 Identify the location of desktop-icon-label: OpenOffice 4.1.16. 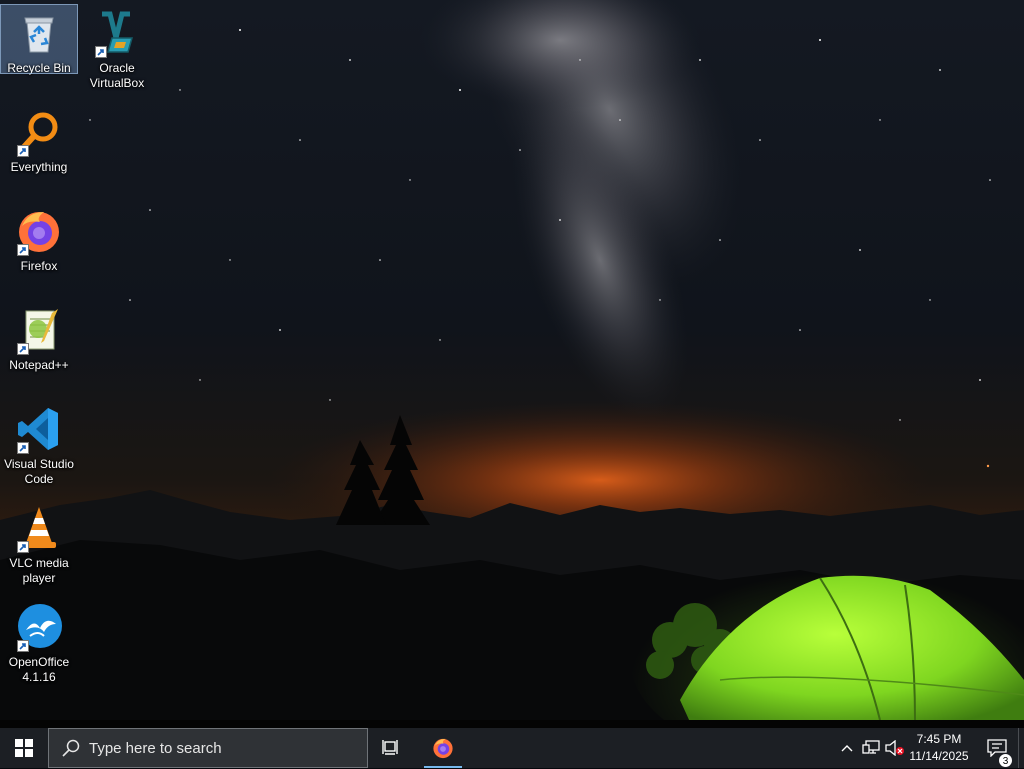
(39, 669).